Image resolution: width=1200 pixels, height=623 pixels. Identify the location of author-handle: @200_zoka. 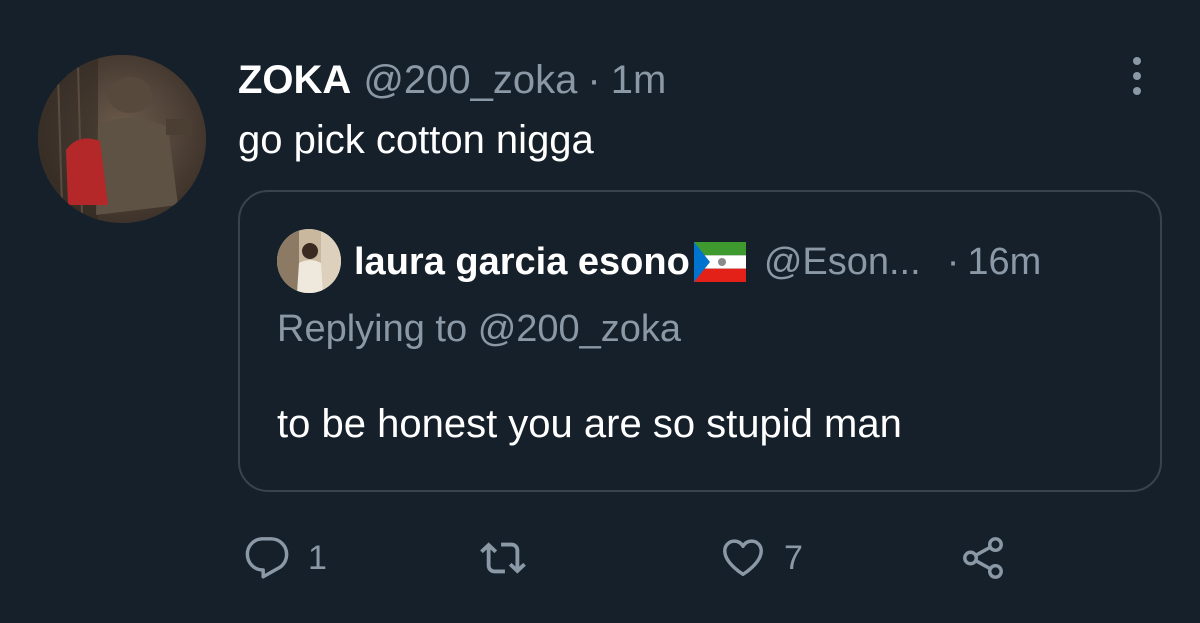
(470, 80).